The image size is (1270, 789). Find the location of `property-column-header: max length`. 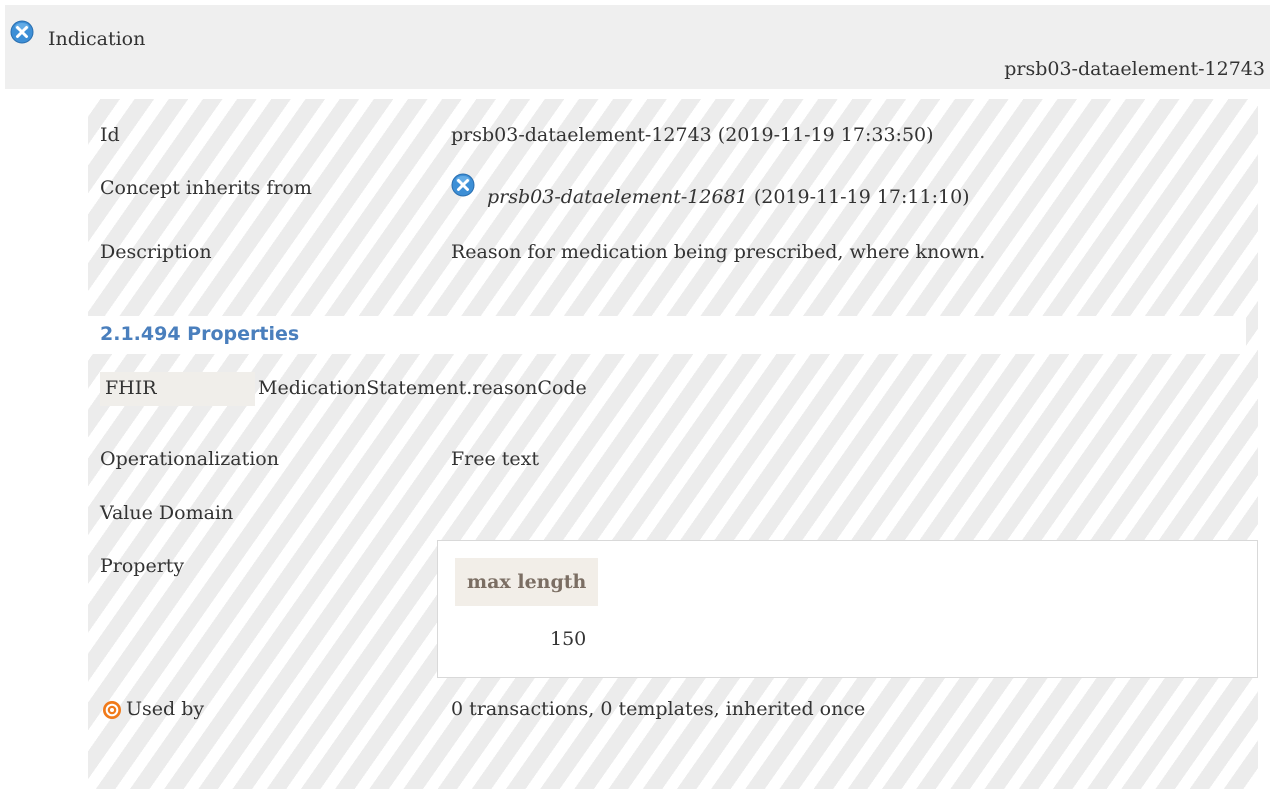

property-column-header: max length is located at coordinates (526, 582).